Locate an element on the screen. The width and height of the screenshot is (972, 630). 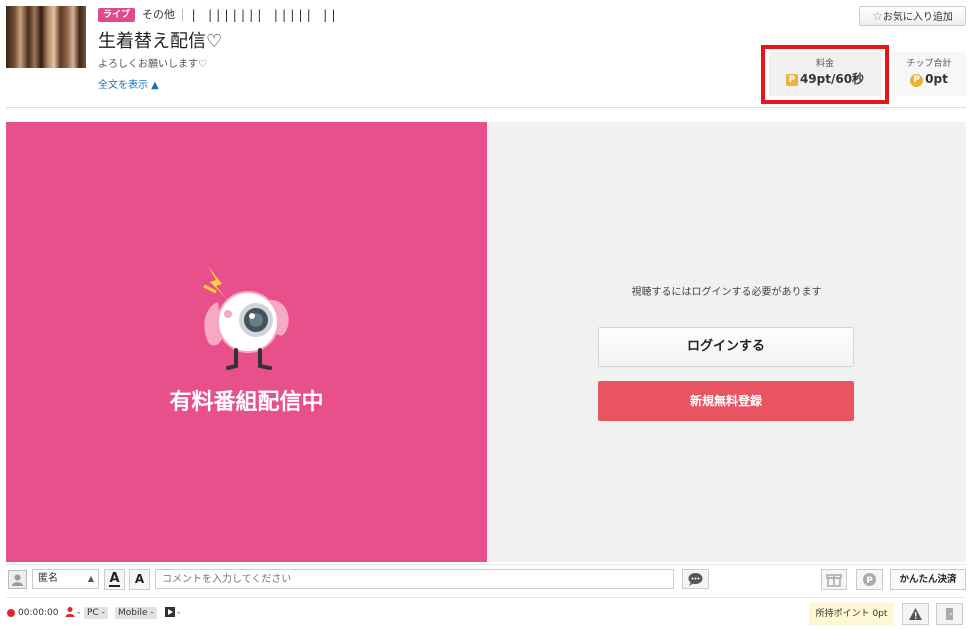
program-title: 生着替え配信♡ is located at coordinates (160, 41).